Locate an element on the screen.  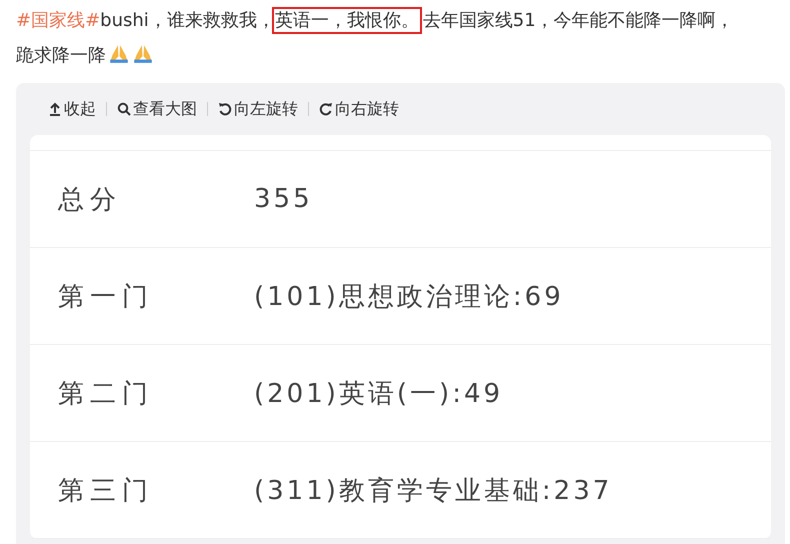
score-value: 355 is located at coordinates (283, 199).